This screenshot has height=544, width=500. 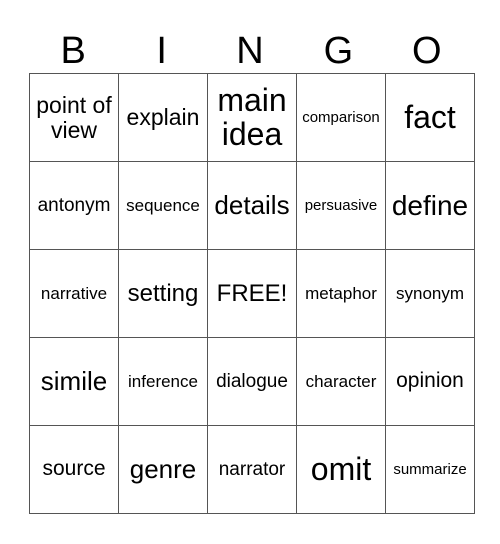 I want to click on grid-row: narrative setting FREE! metaphor synonym, so click(x=252, y=293).